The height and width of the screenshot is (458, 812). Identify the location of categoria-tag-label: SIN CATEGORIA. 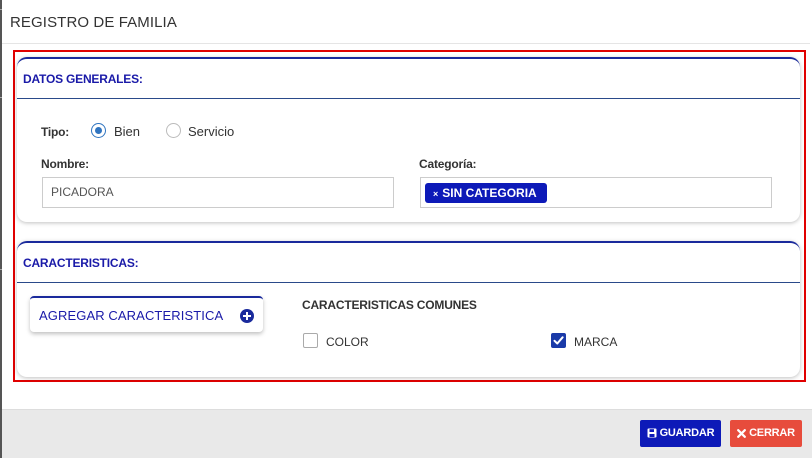
(489, 193).